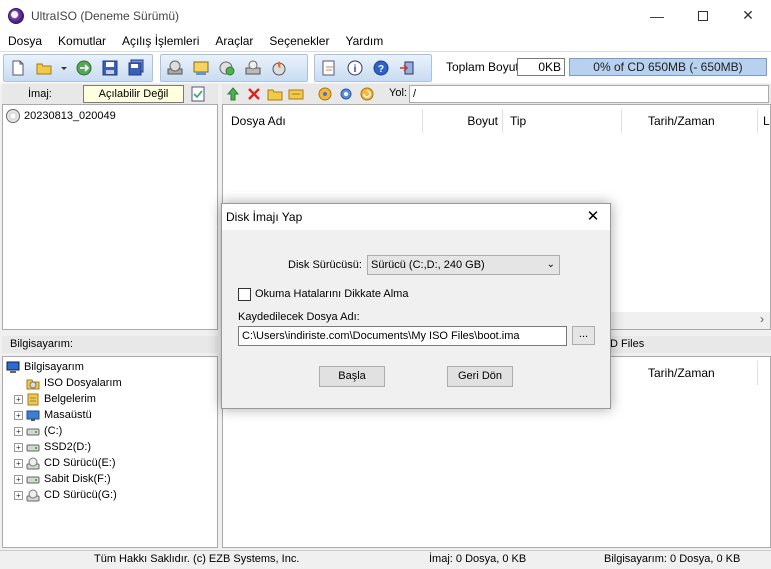 This screenshot has height=569, width=771. I want to click on title-bar: UltraISO (Deneme Sürümü) — ✕, so click(385, 15).